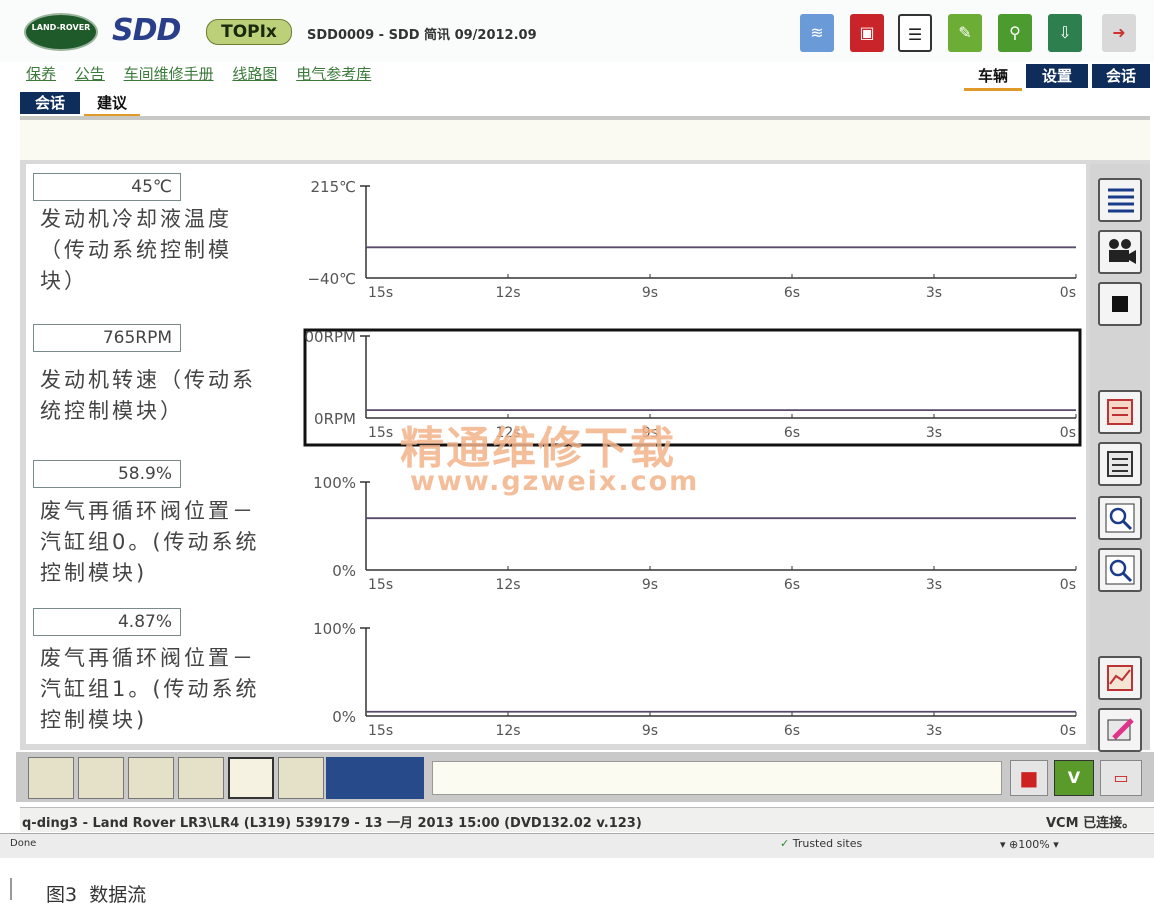 This screenshot has width=1154, height=908. What do you see at coordinates (1120, 570) in the screenshot?
I see `zoom-out-icon` at bounding box center [1120, 570].